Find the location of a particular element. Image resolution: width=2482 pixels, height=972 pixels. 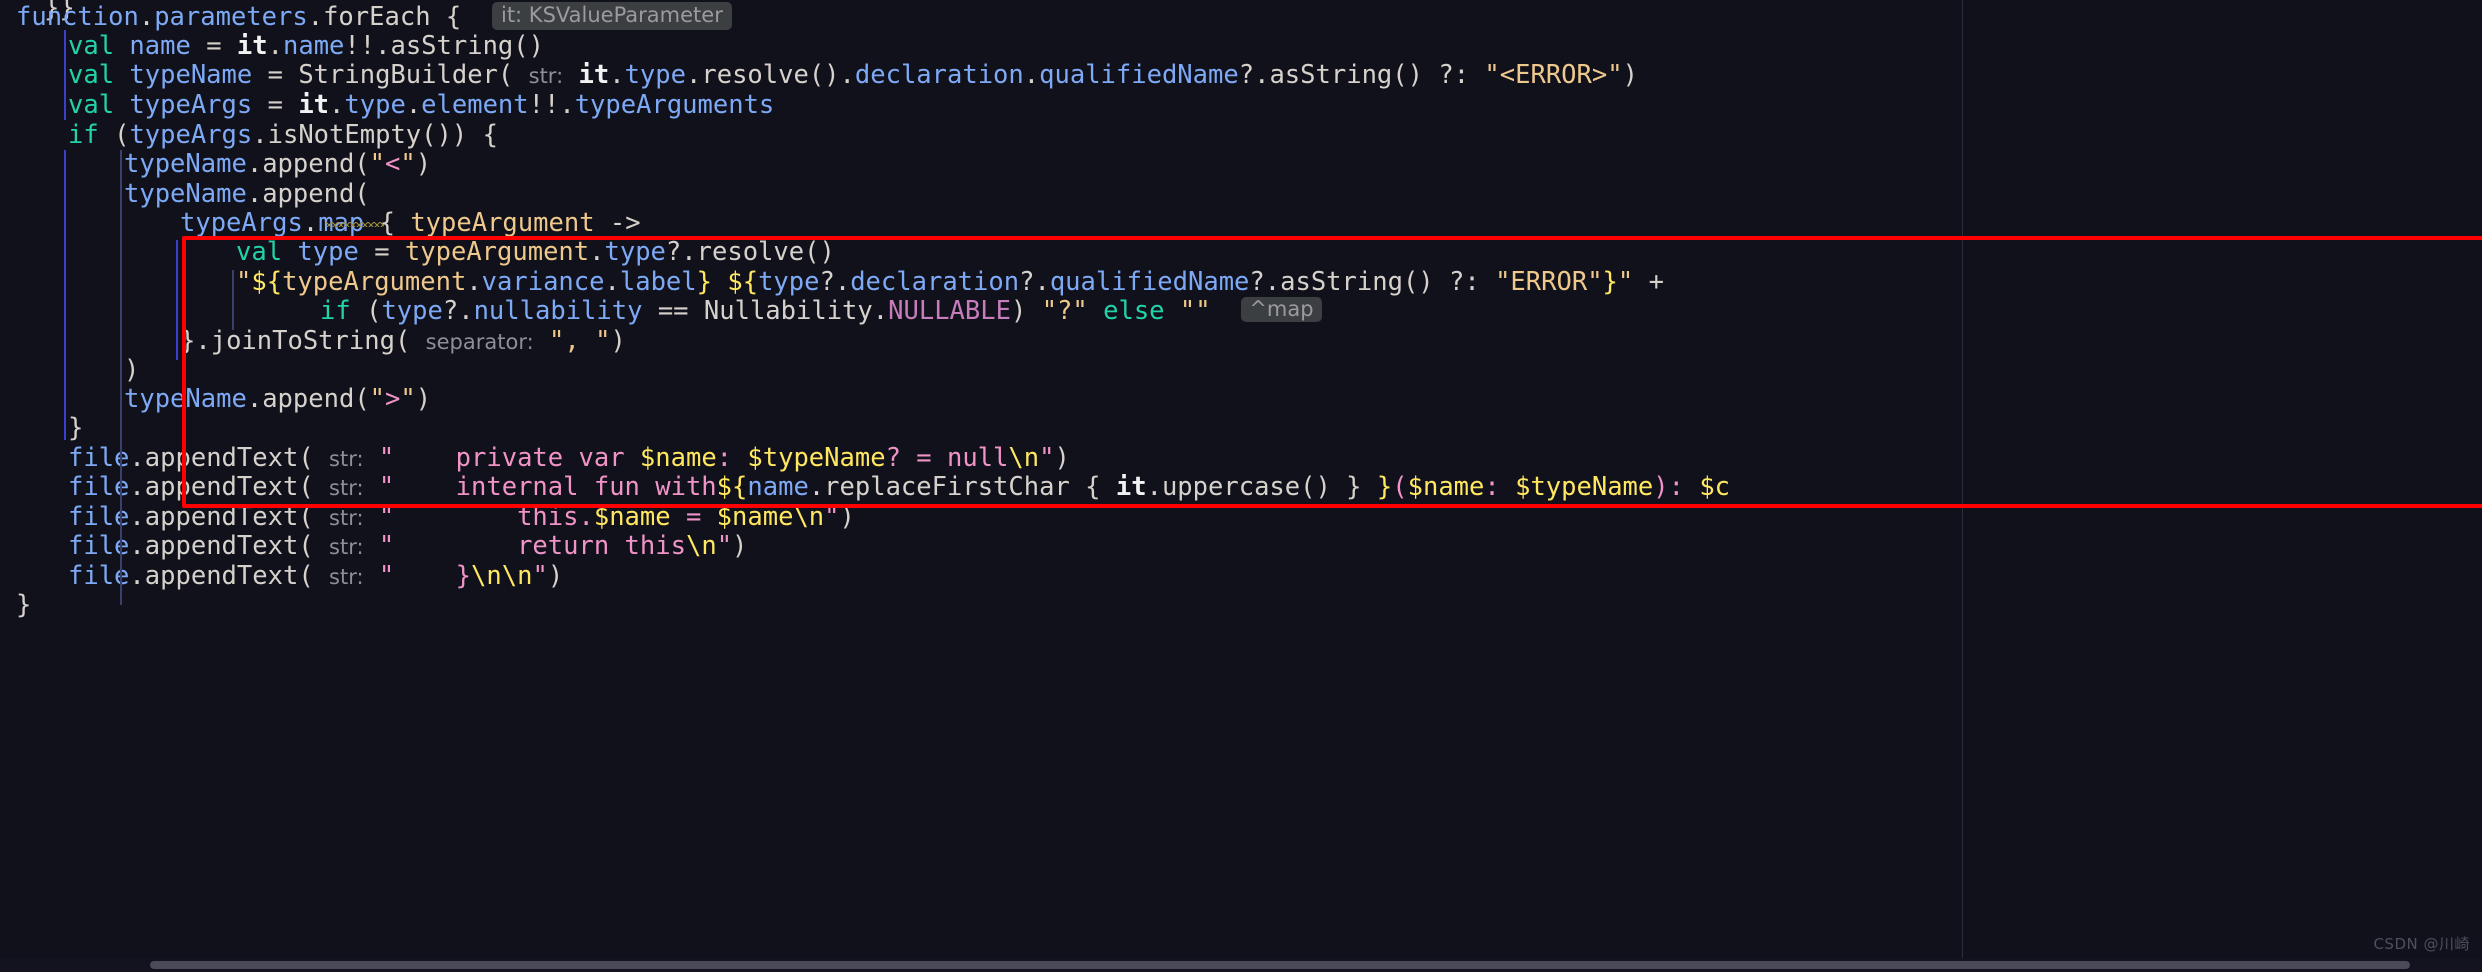

code-token: ", " is located at coordinates (580, 341).